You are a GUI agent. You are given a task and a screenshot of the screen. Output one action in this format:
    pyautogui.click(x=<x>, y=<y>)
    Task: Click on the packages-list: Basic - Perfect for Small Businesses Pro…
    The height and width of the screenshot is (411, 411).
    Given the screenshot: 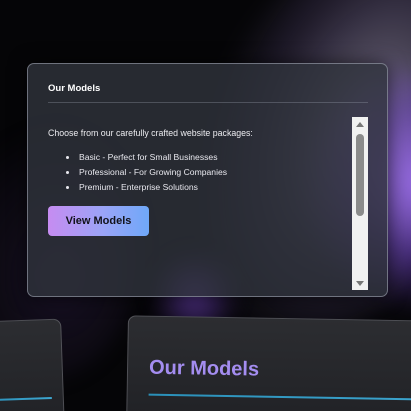 What is the action you would take?
    pyautogui.click(x=198, y=172)
    